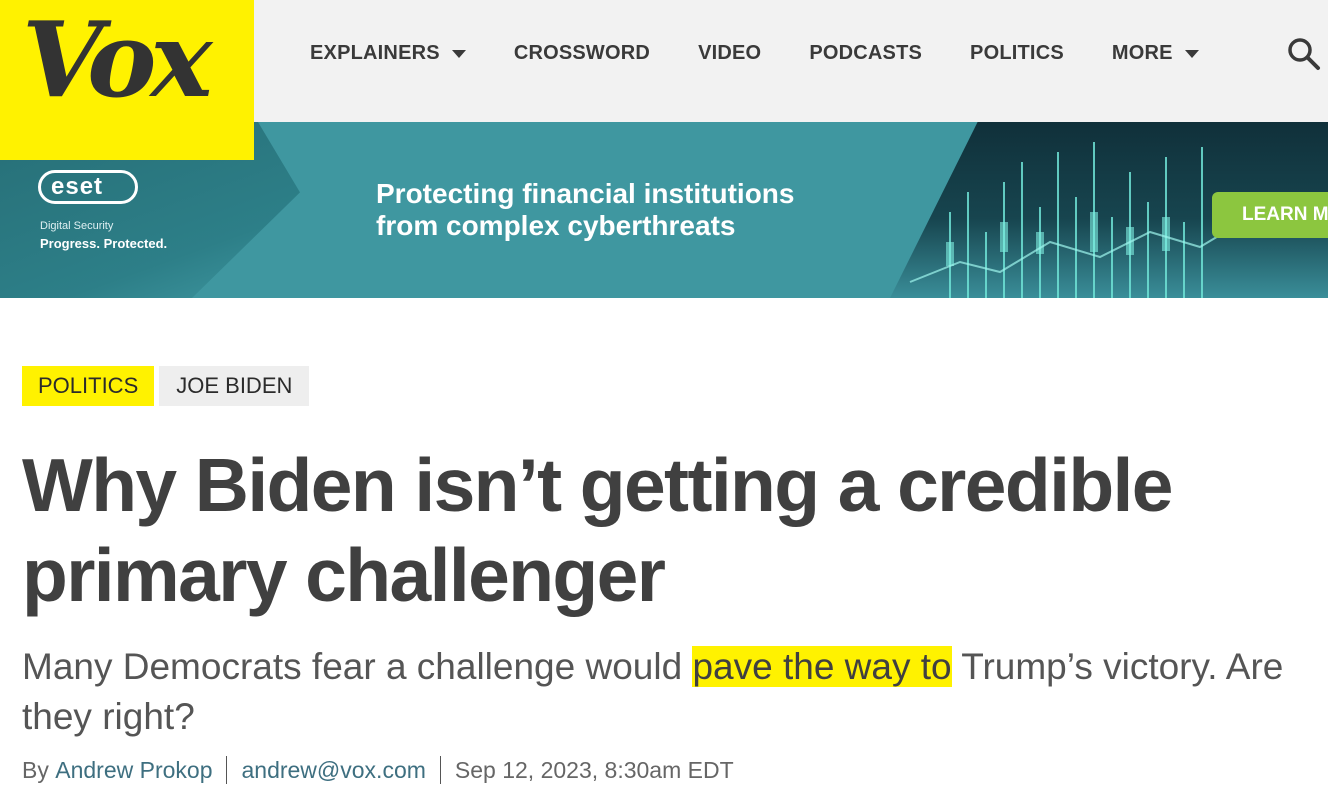 This screenshot has width=1328, height=810. I want to click on publish-date: Sep 12, 2023, 8:30am EDT, so click(594, 769).